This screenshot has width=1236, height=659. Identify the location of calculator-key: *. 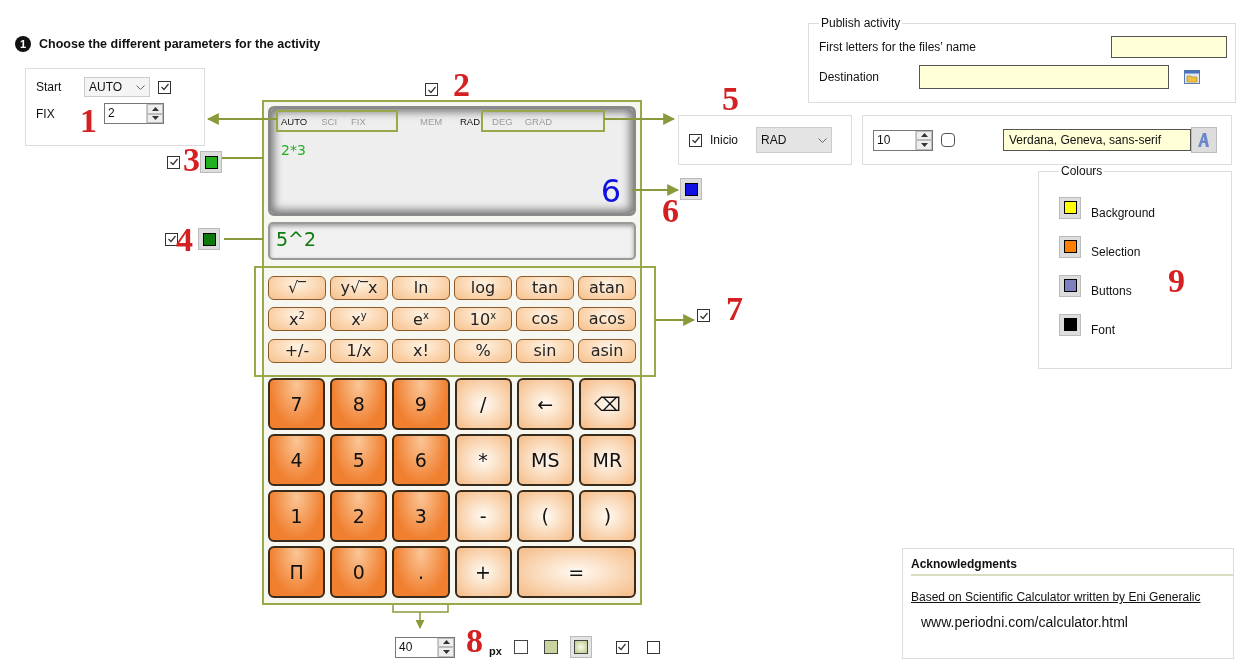
(483, 460).